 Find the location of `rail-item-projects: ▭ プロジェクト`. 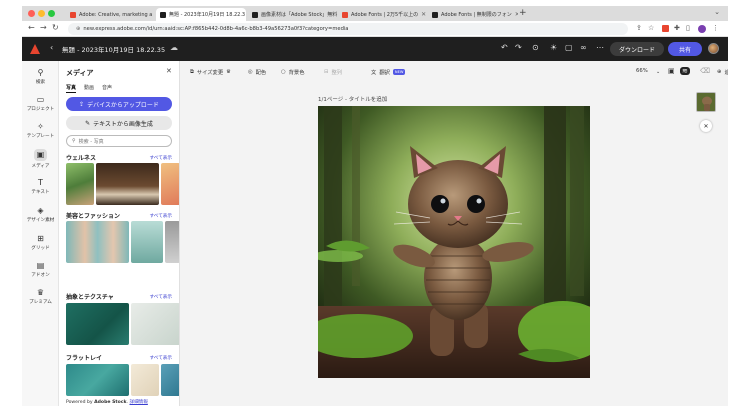

rail-item-projects: ▭ プロジェクト is located at coordinates (40, 104).